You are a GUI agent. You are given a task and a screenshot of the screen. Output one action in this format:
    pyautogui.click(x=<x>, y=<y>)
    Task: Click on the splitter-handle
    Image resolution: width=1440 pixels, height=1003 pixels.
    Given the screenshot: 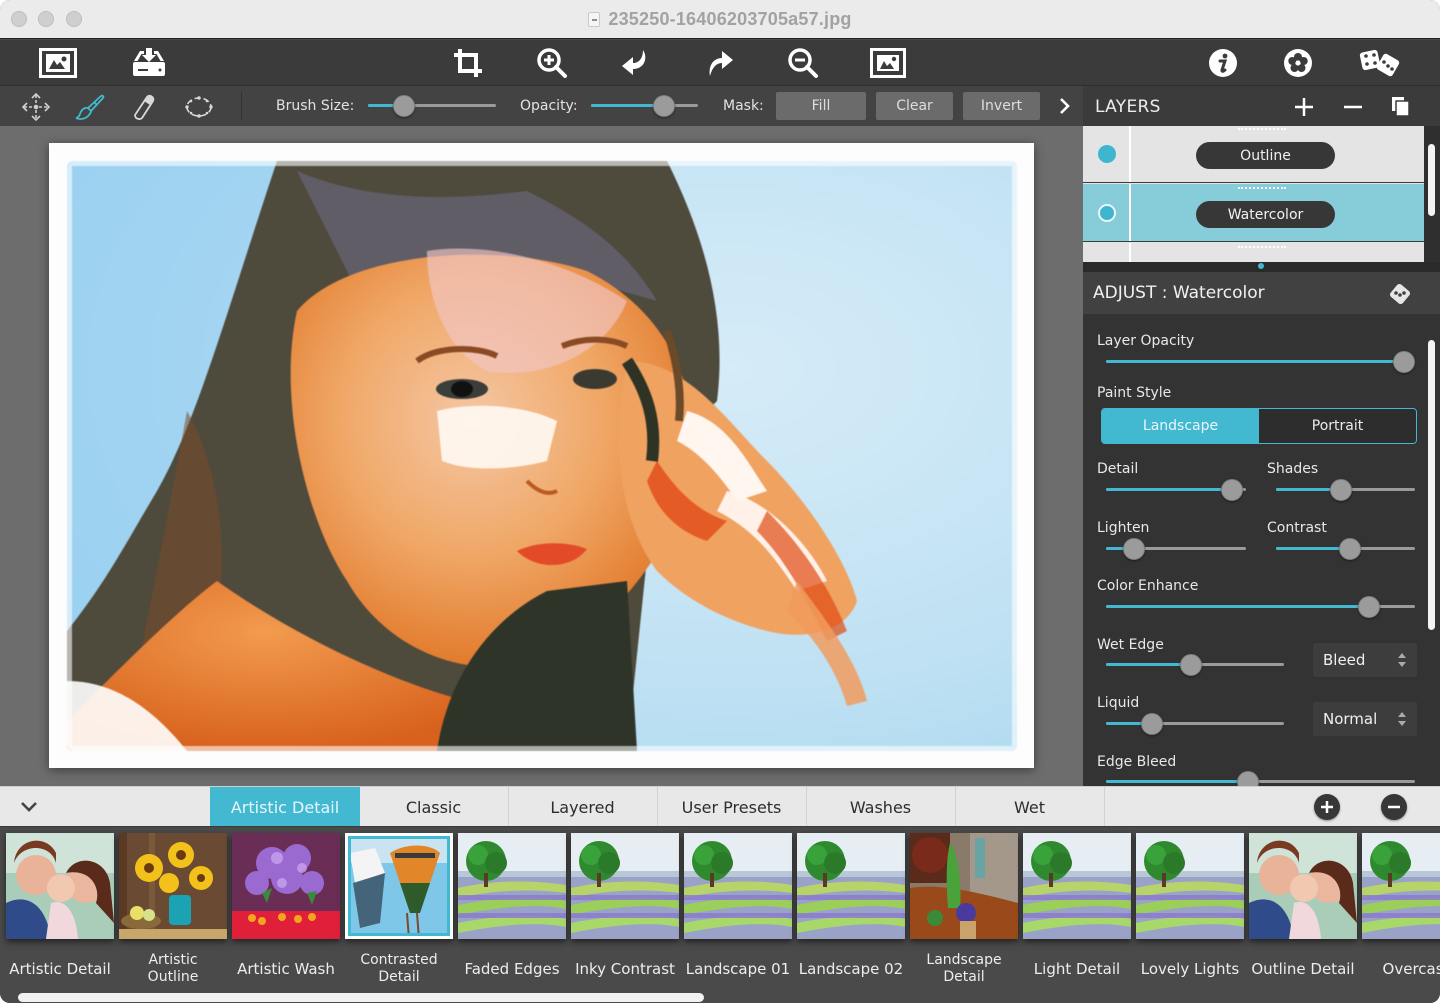 What is the action you would take?
    pyautogui.click(x=1261, y=266)
    